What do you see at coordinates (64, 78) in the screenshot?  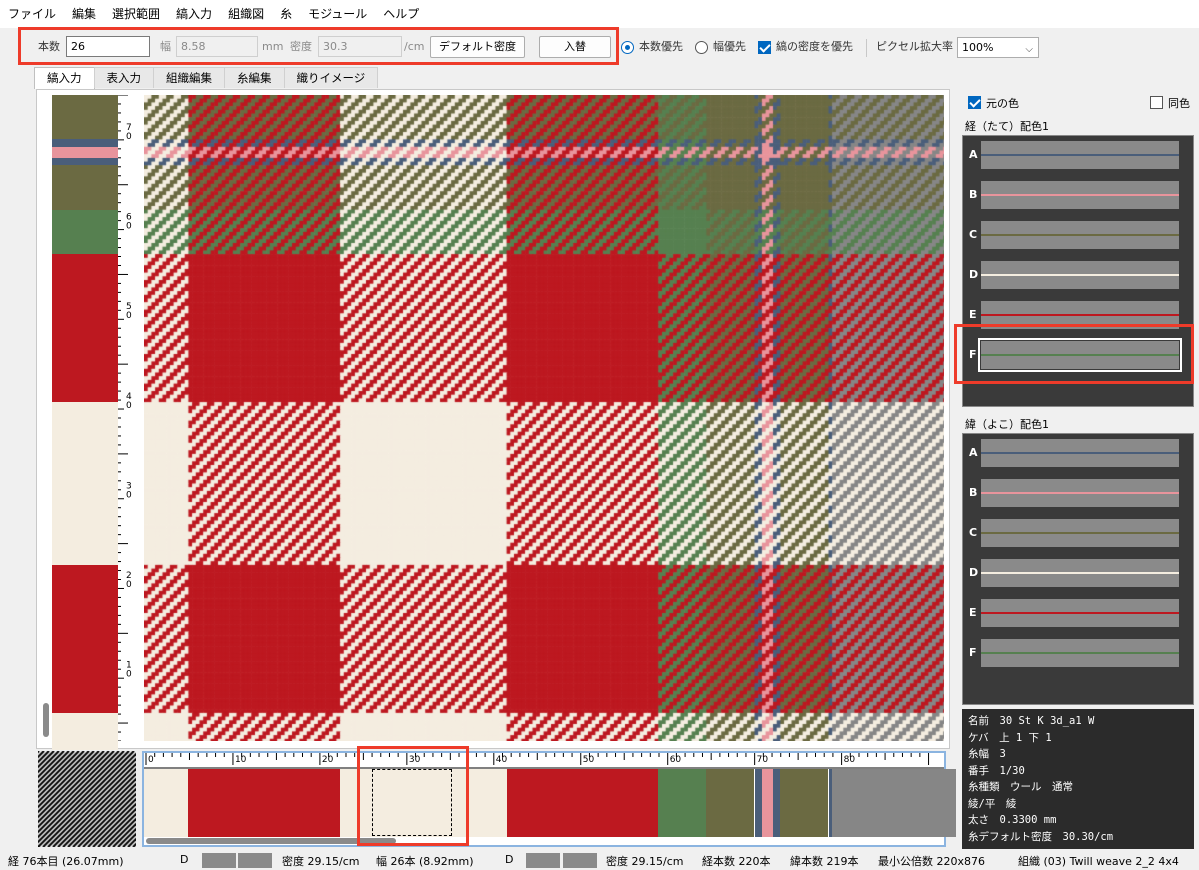 I see `tab-stripe-input: 縞入力` at bounding box center [64, 78].